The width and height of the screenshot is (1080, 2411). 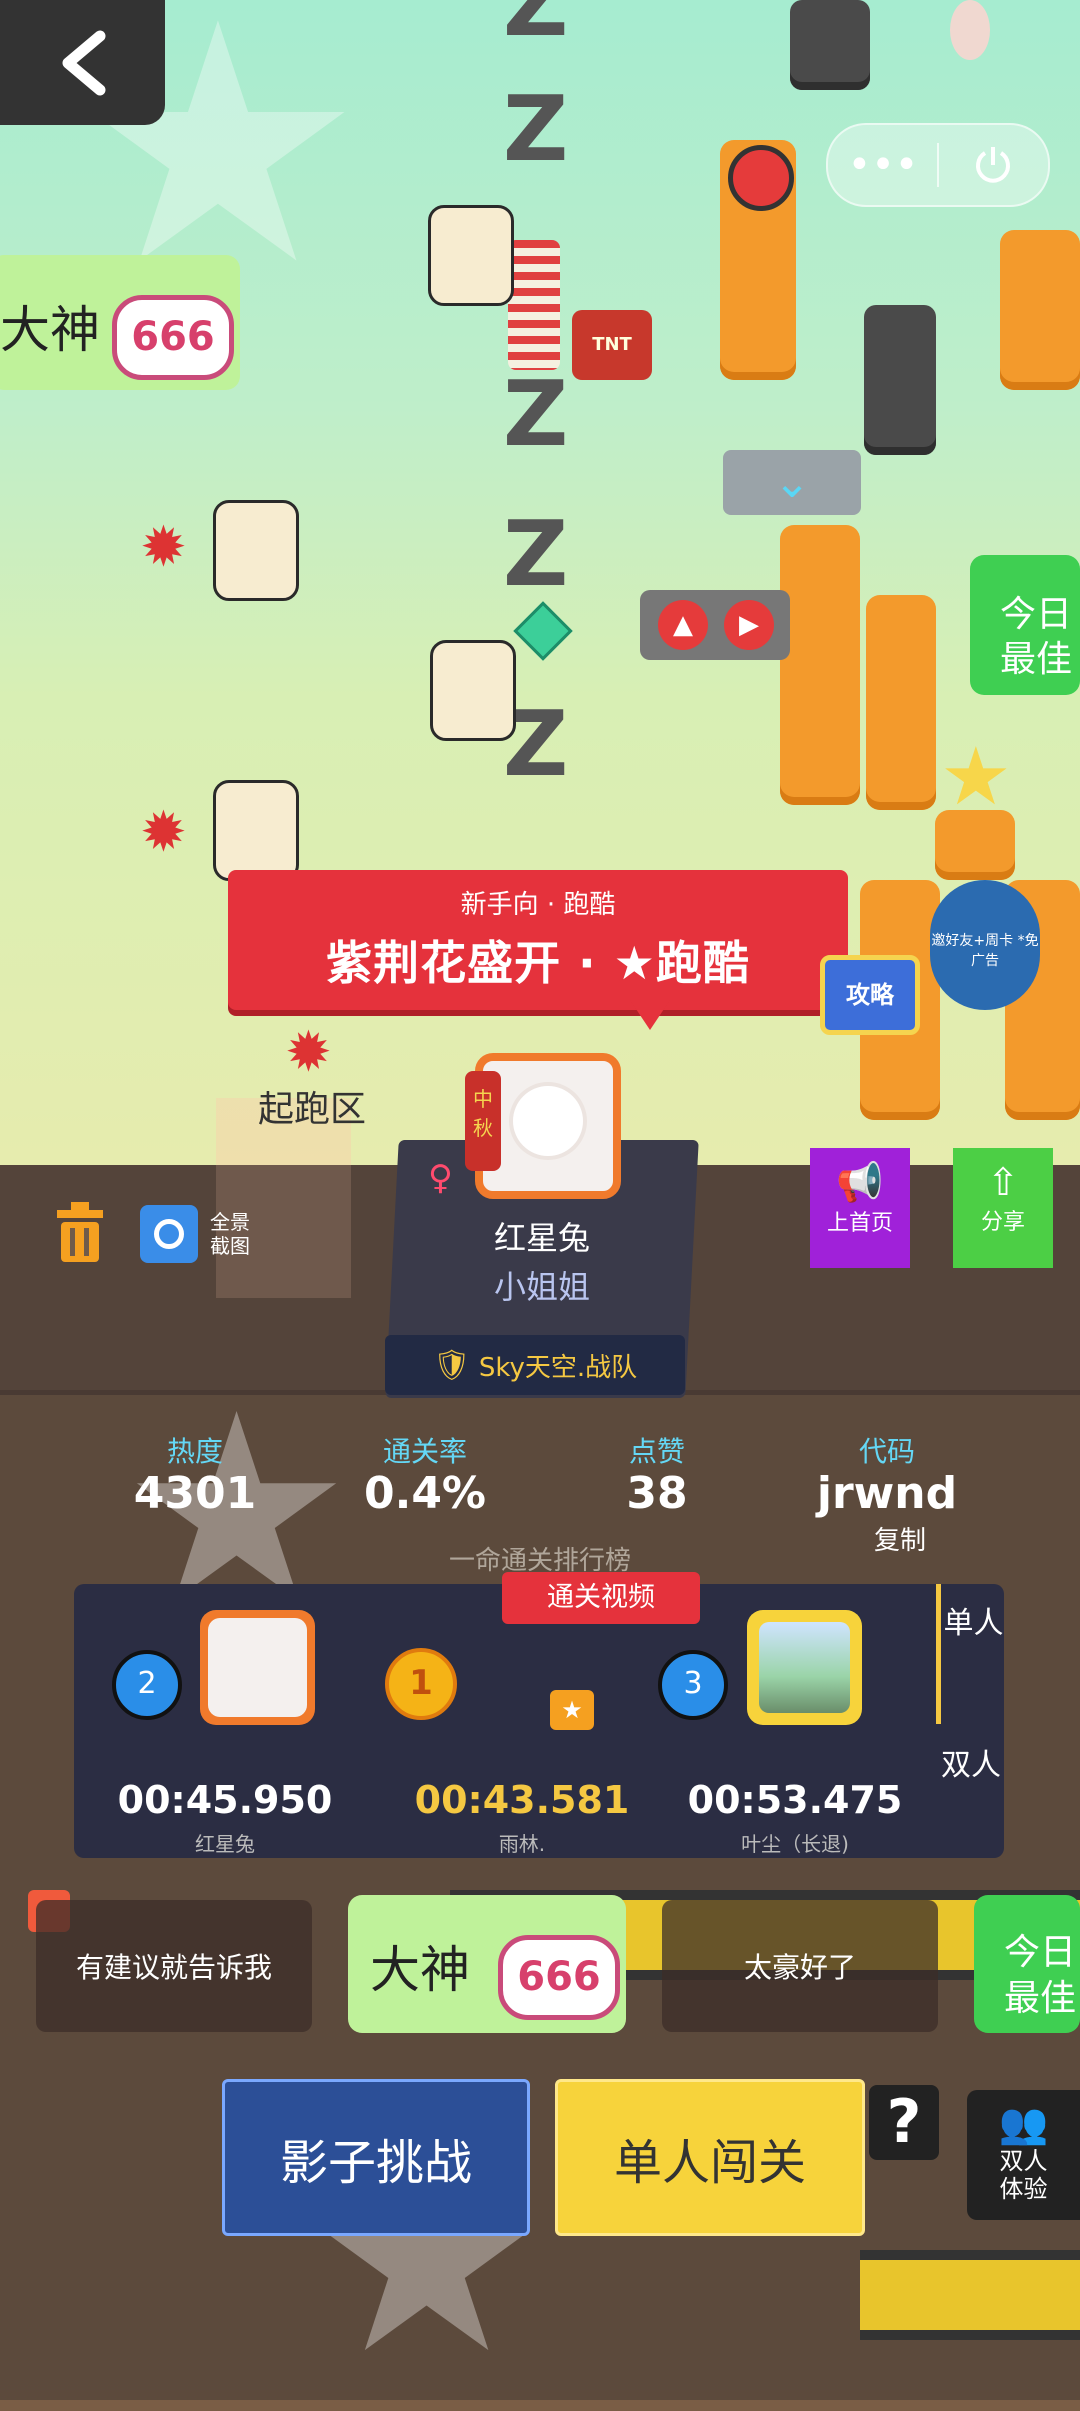 I want to click on bullet-comment: 太豪好了, so click(x=800, y=1966).